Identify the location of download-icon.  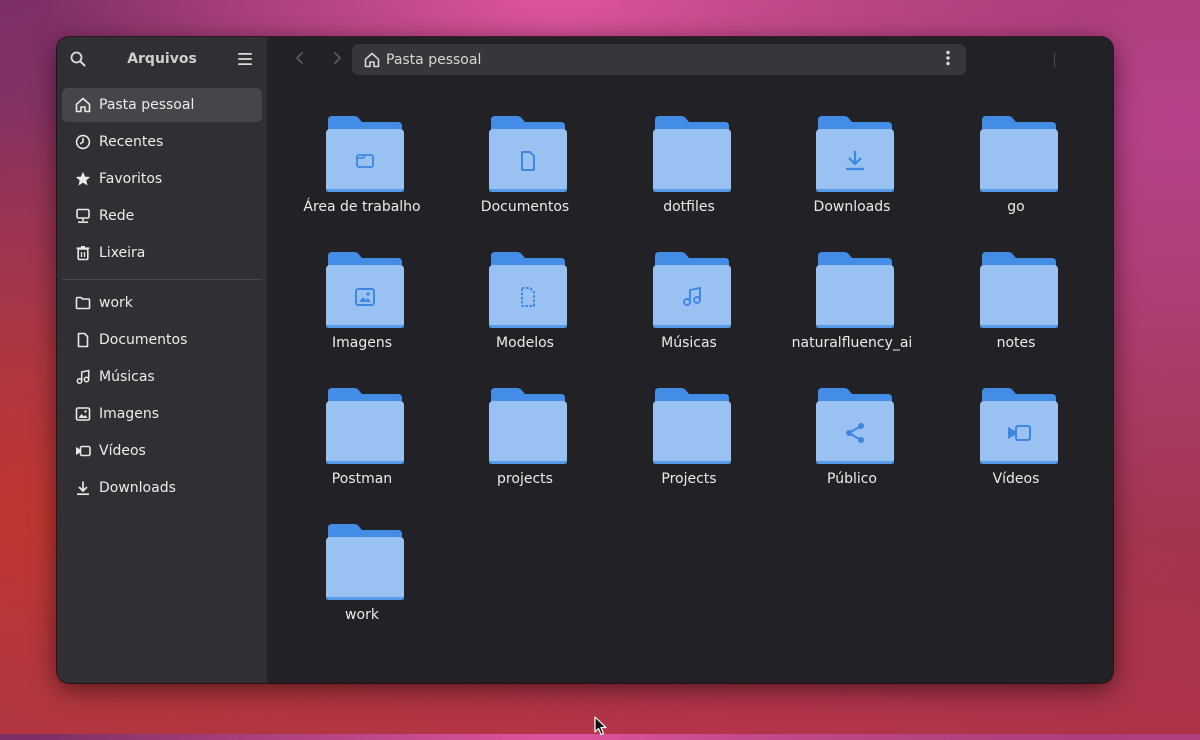
(83, 488).